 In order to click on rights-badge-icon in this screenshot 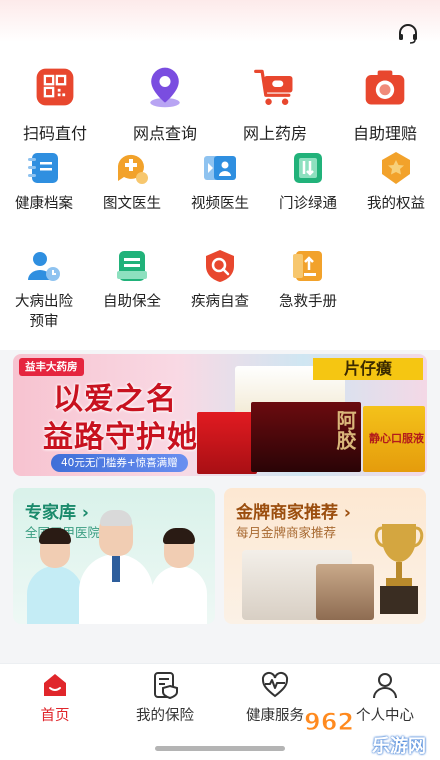, I will do `click(396, 168)`.